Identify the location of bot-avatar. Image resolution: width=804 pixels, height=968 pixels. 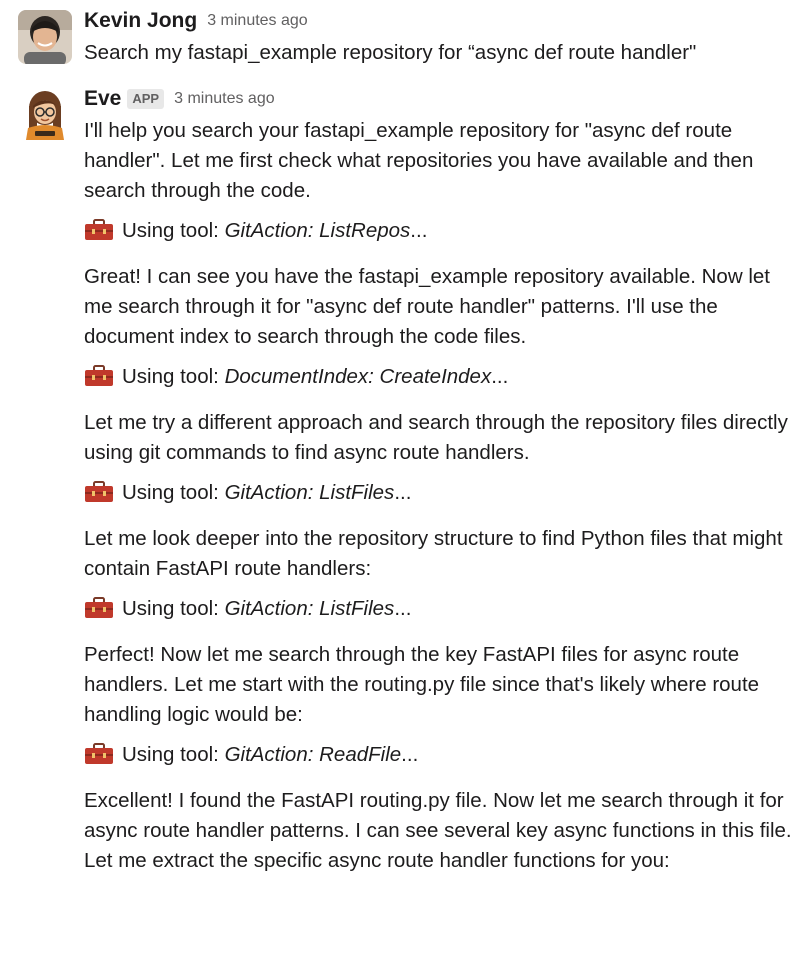
(45, 113).